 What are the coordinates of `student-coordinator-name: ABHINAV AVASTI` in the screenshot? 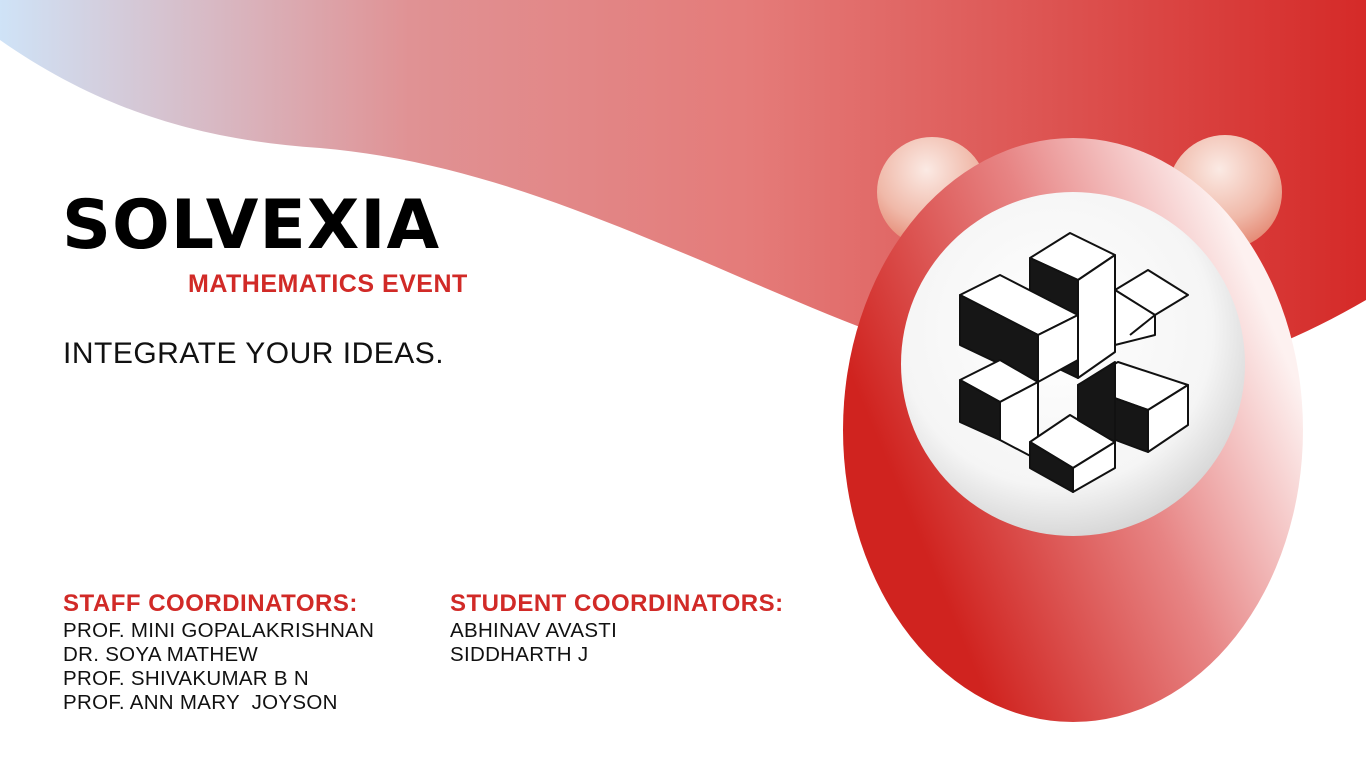 It's located at (534, 630).